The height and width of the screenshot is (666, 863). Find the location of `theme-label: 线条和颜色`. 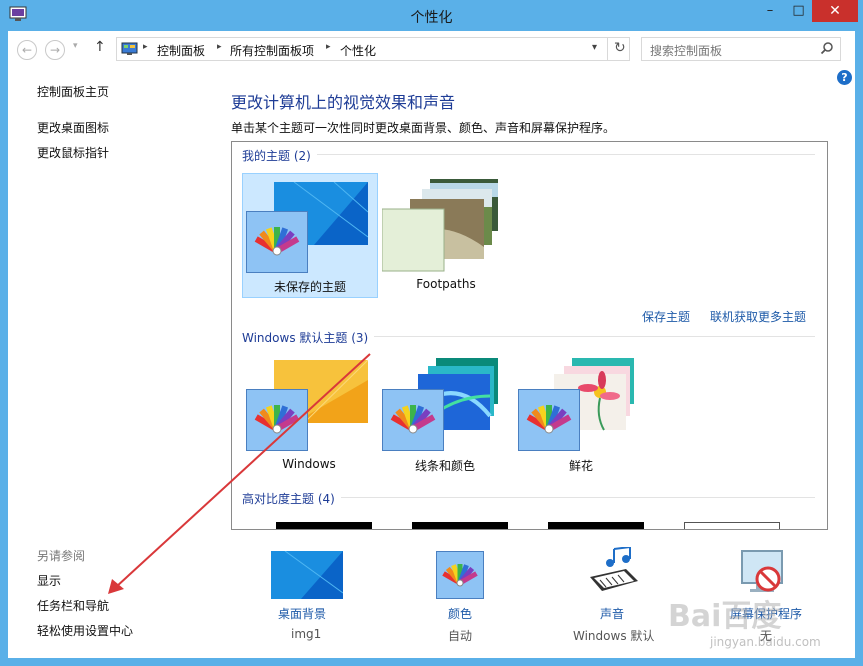

theme-label: 线条和颜色 is located at coordinates (444, 466).